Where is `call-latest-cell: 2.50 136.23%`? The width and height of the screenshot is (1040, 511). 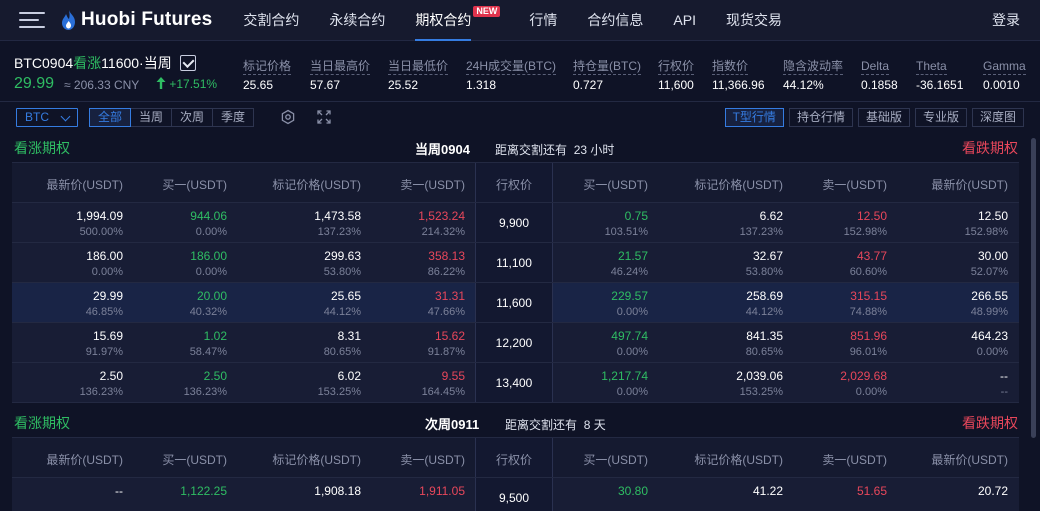
call-latest-cell: 2.50 136.23% is located at coordinates (101, 384).